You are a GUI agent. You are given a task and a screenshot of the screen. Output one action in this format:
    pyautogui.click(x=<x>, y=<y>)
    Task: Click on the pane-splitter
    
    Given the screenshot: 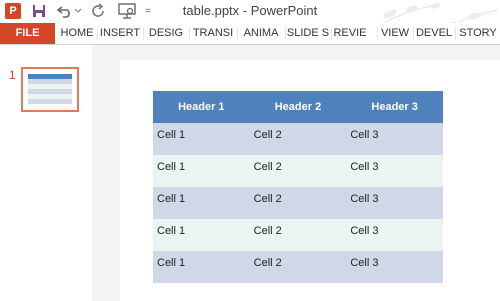 What is the action you would take?
    pyautogui.click(x=106, y=173)
    